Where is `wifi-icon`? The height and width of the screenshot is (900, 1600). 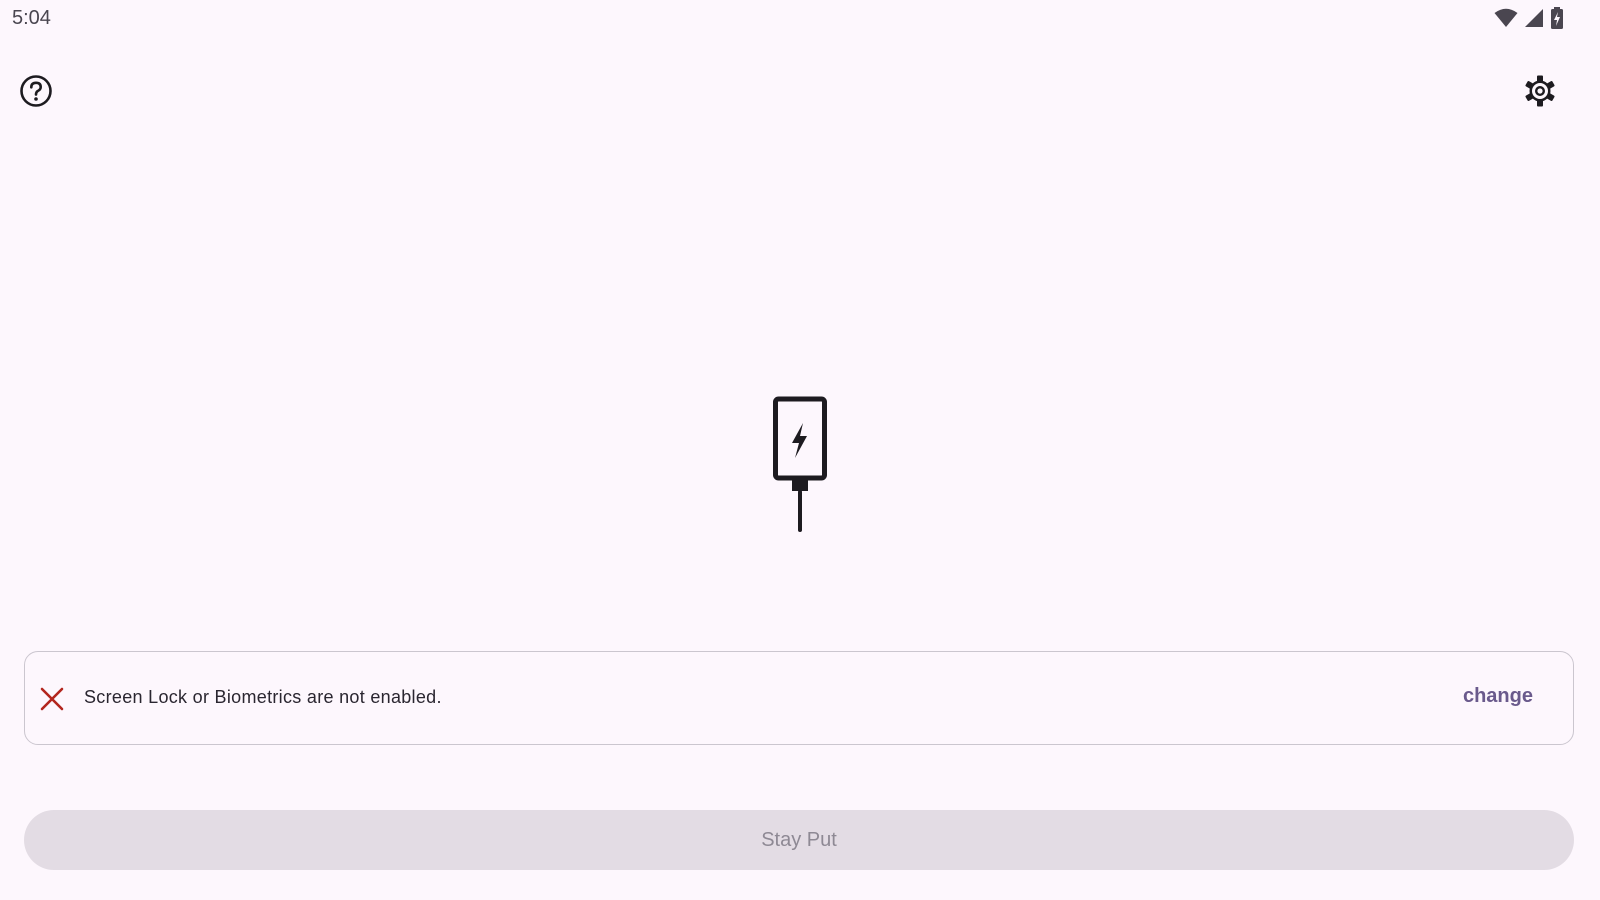 wifi-icon is located at coordinates (1506, 18).